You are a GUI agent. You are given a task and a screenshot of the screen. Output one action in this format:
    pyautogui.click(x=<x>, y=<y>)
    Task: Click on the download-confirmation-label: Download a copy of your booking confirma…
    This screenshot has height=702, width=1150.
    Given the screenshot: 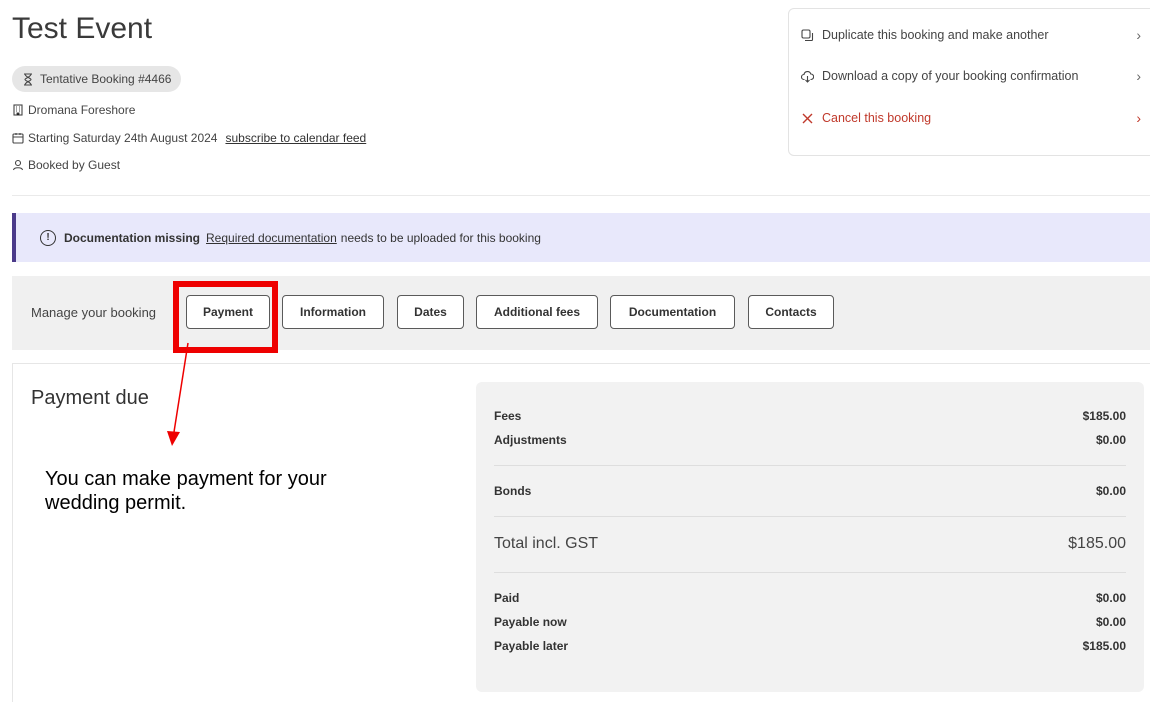 What is the action you would take?
    pyautogui.click(x=950, y=76)
    